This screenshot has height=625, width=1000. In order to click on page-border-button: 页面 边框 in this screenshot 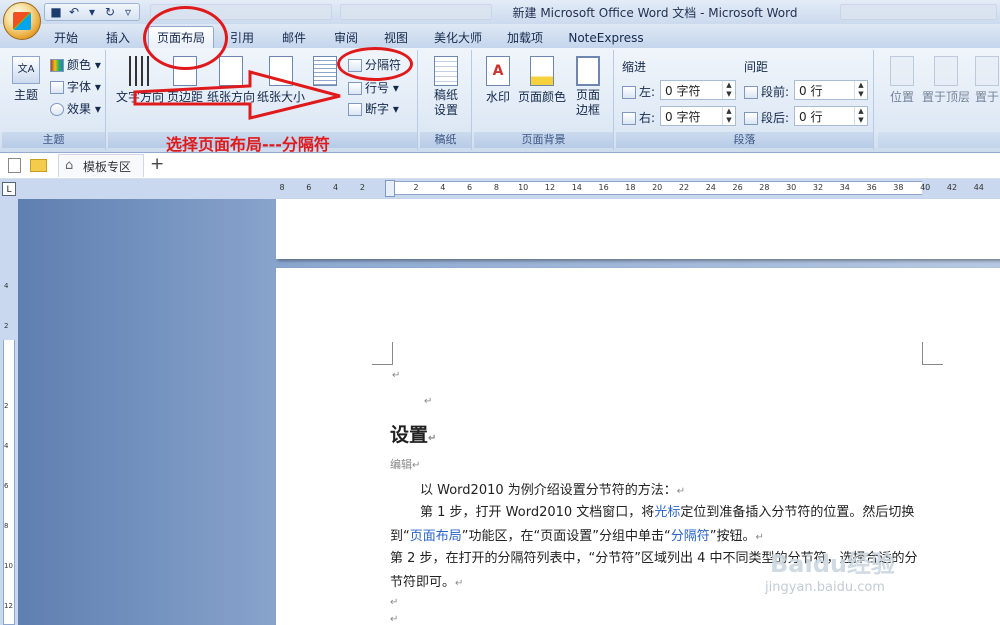, I will do `click(588, 87)`.